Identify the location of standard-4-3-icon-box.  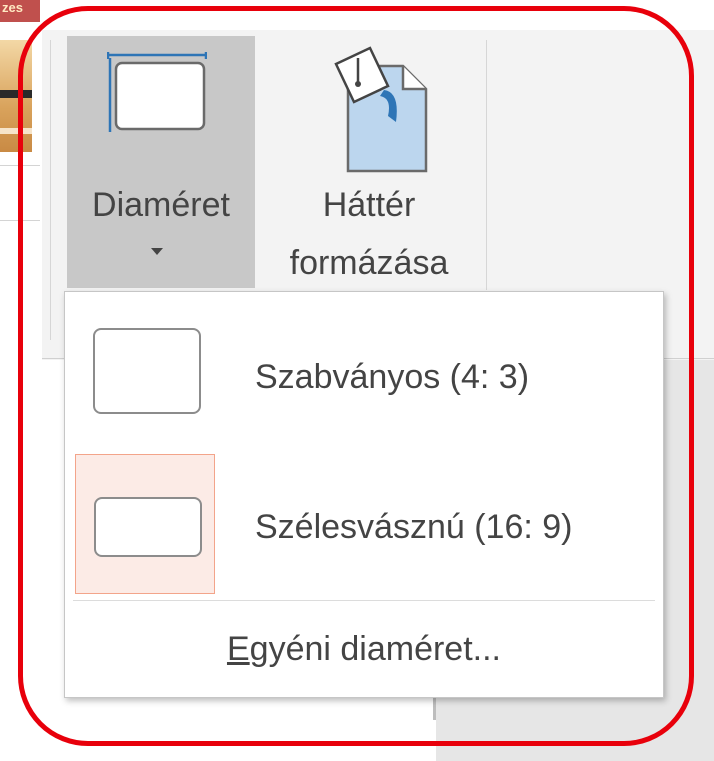
(145, 382).